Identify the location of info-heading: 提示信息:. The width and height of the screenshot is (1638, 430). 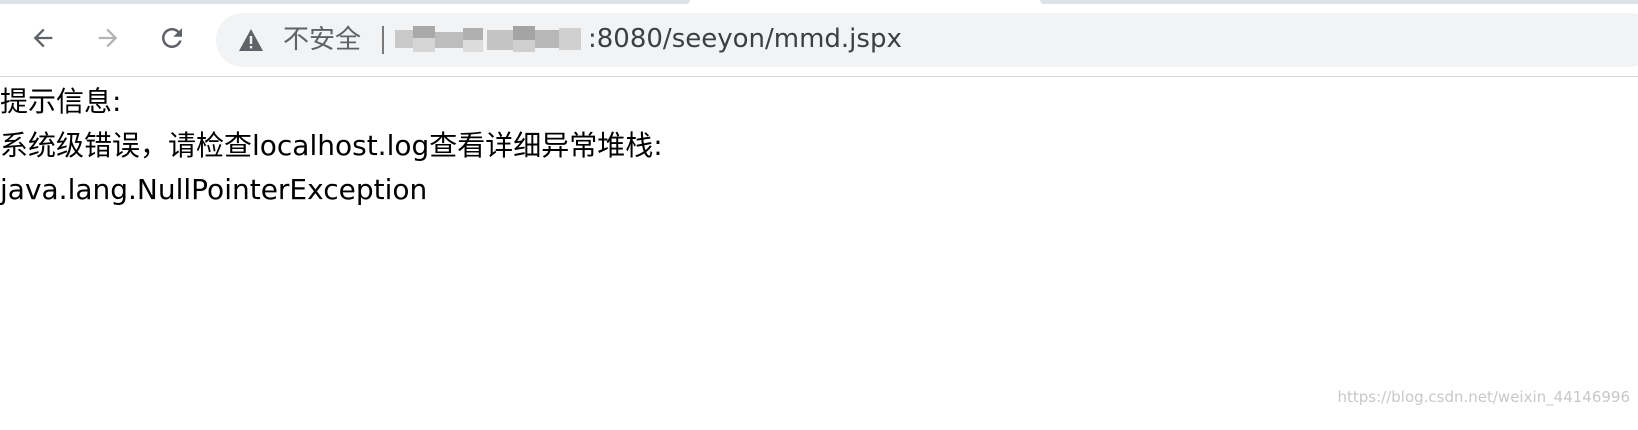
(61, 101).